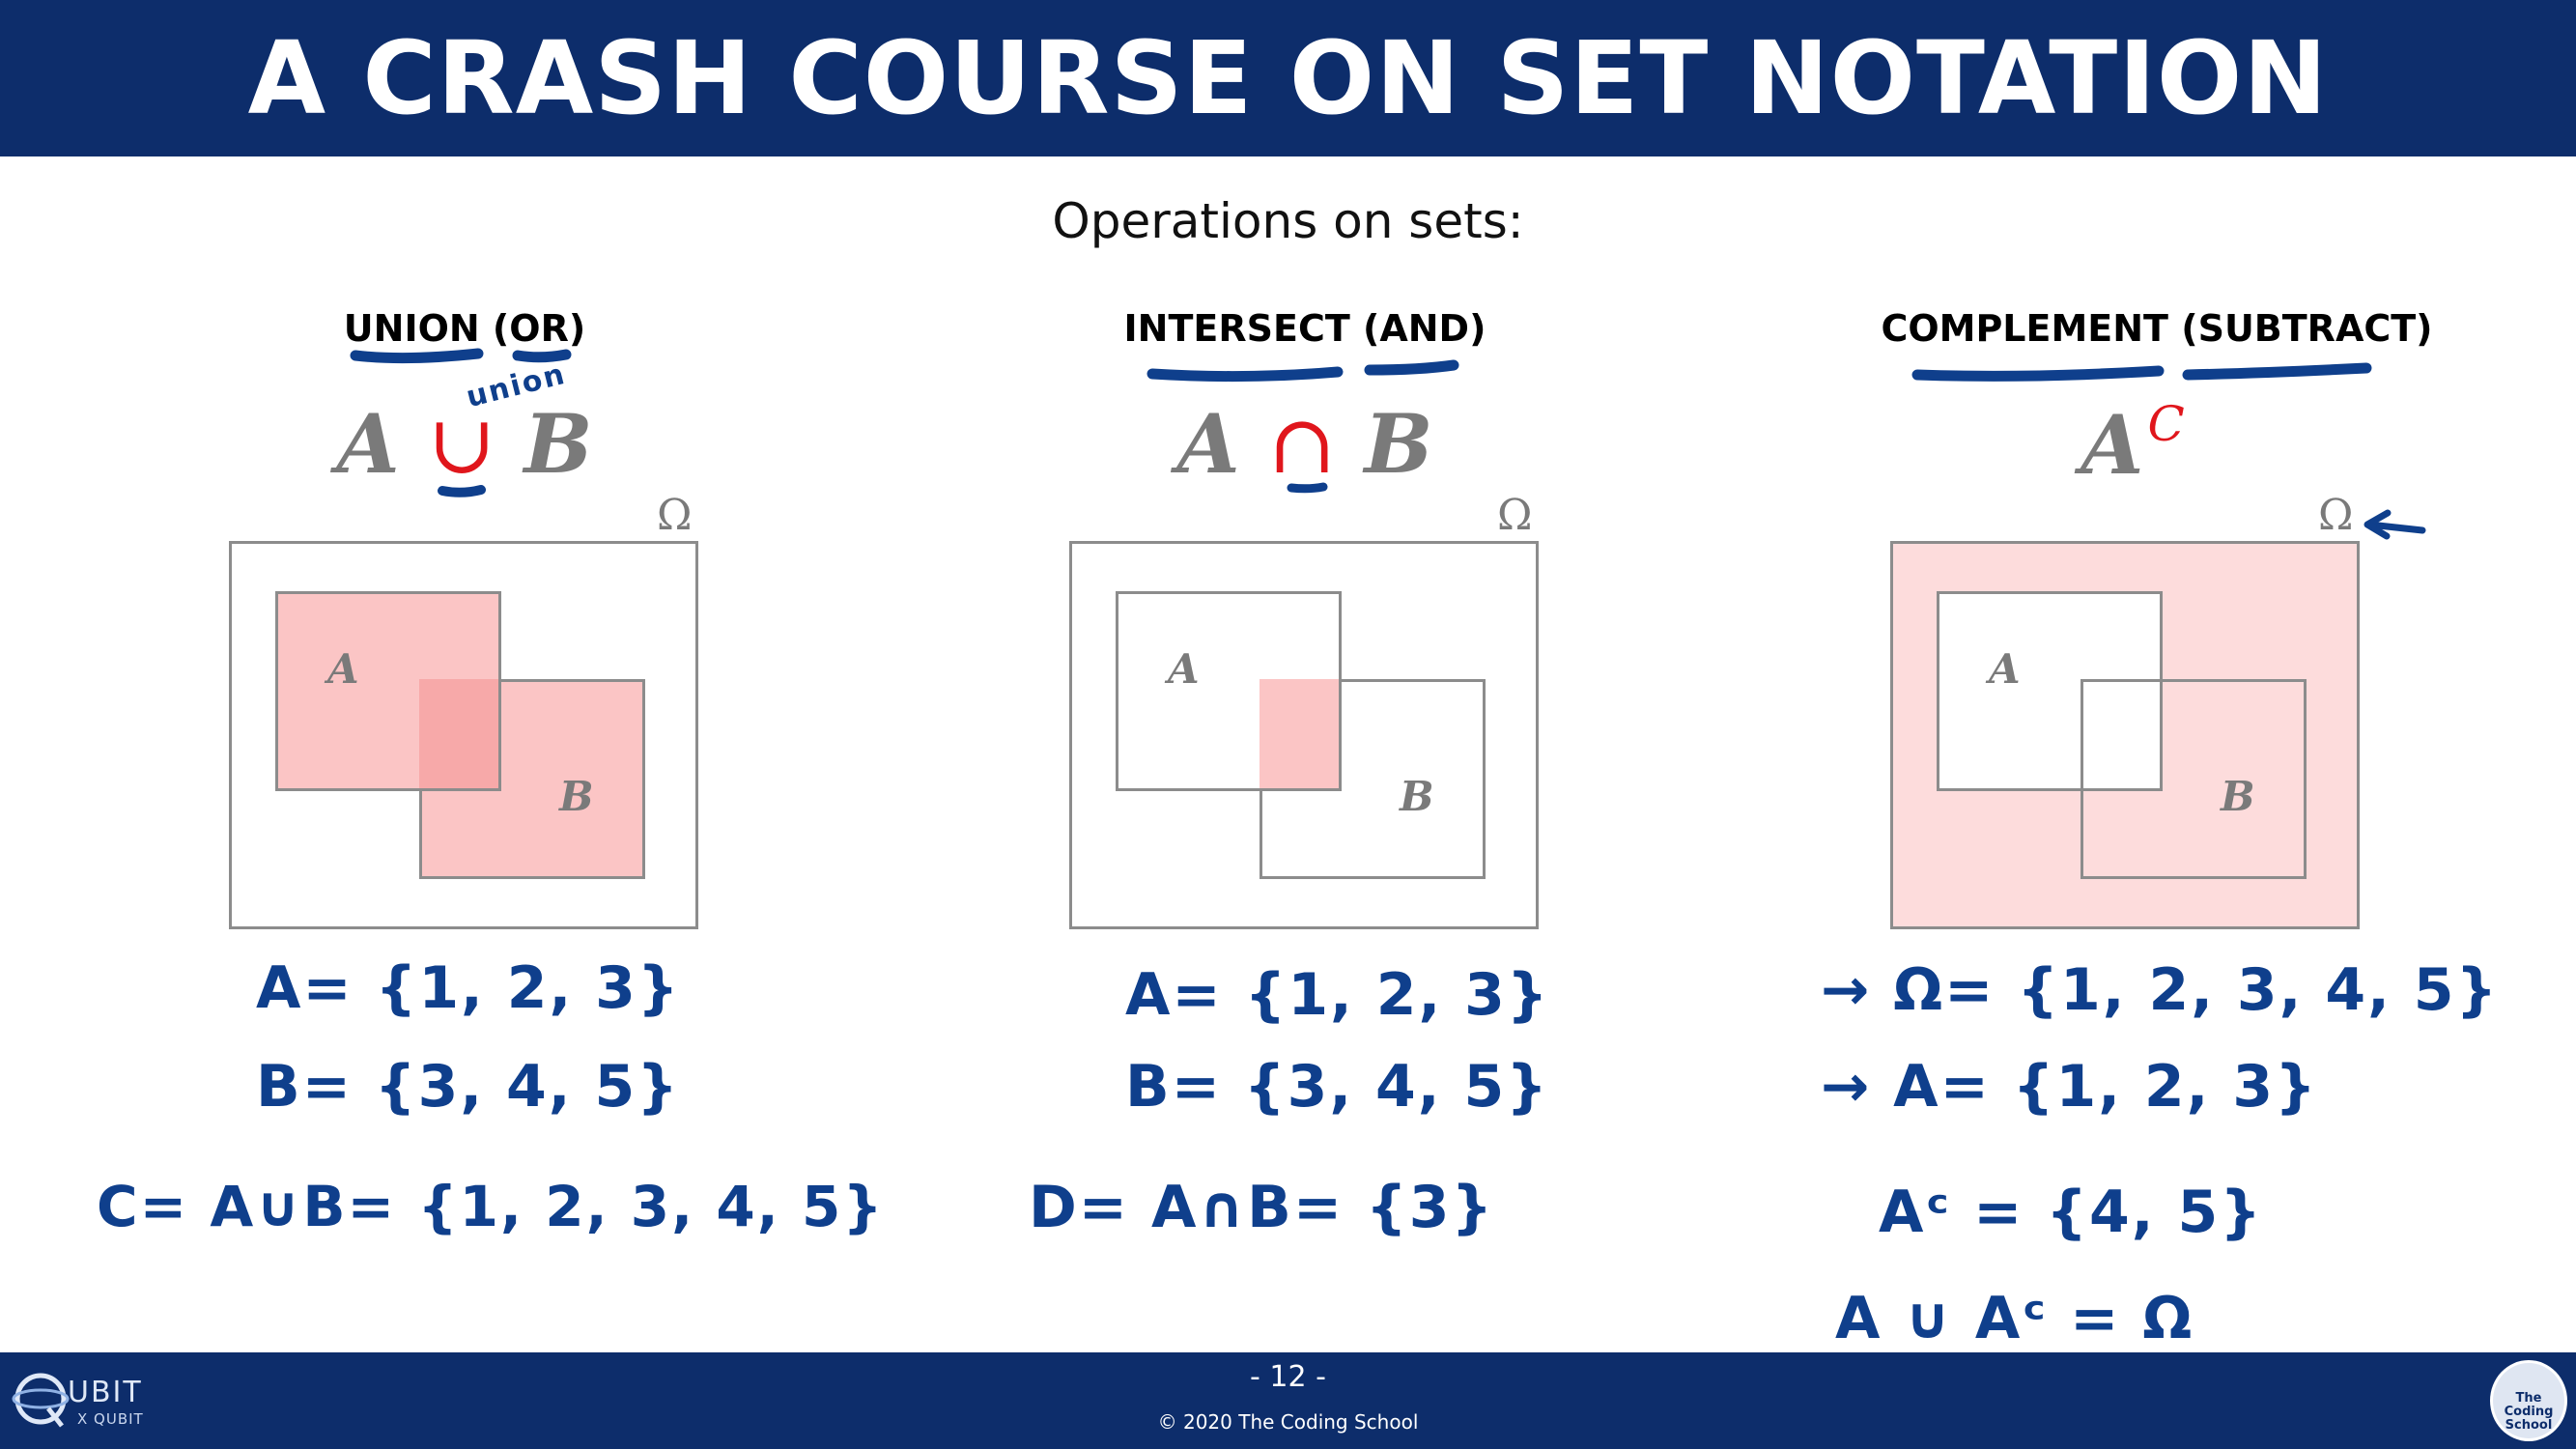  I want to click on complement-expression: AC, so click(2132, 444).